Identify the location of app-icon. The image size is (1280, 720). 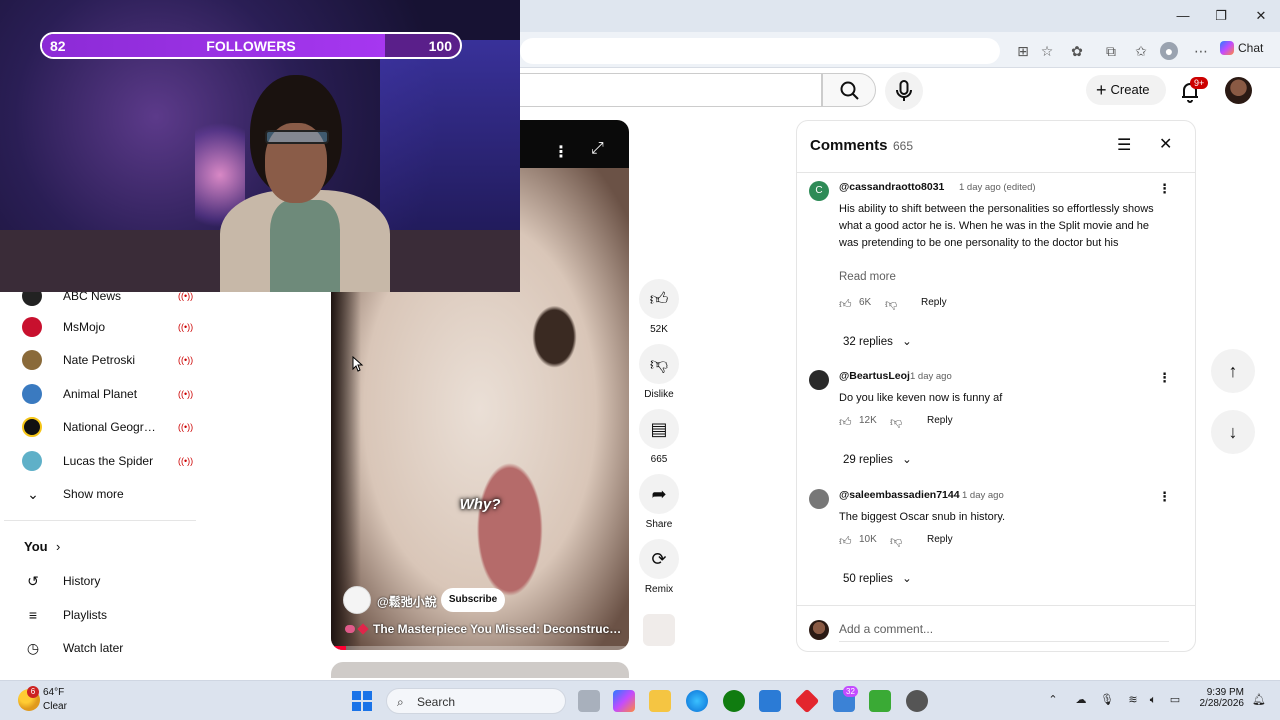
(807, 701).